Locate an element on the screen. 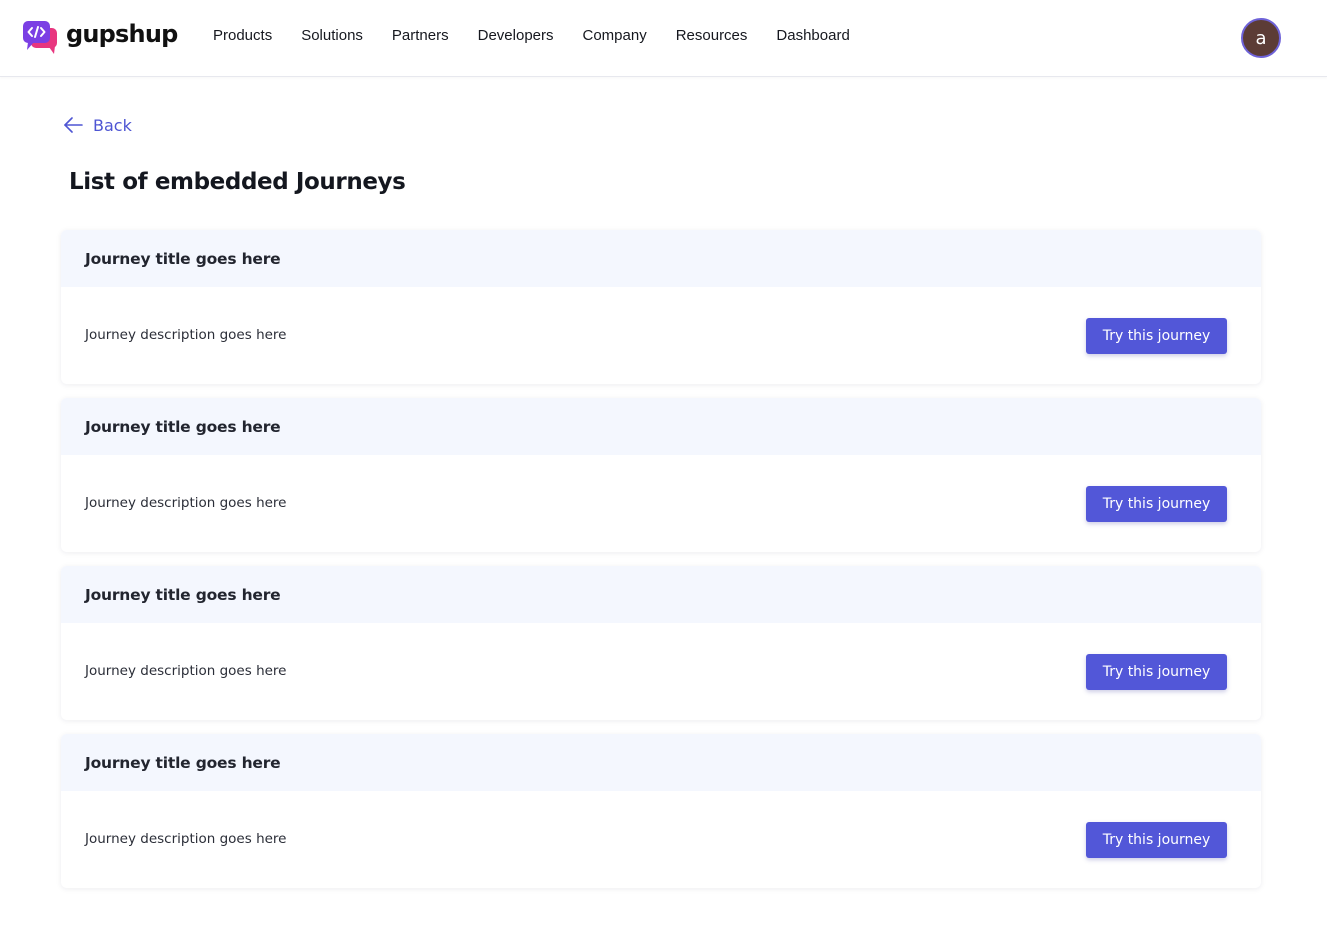 This screenshot has height=935, width=1327. gupshup-logo: gupshup is located at coordinates (100, 37).